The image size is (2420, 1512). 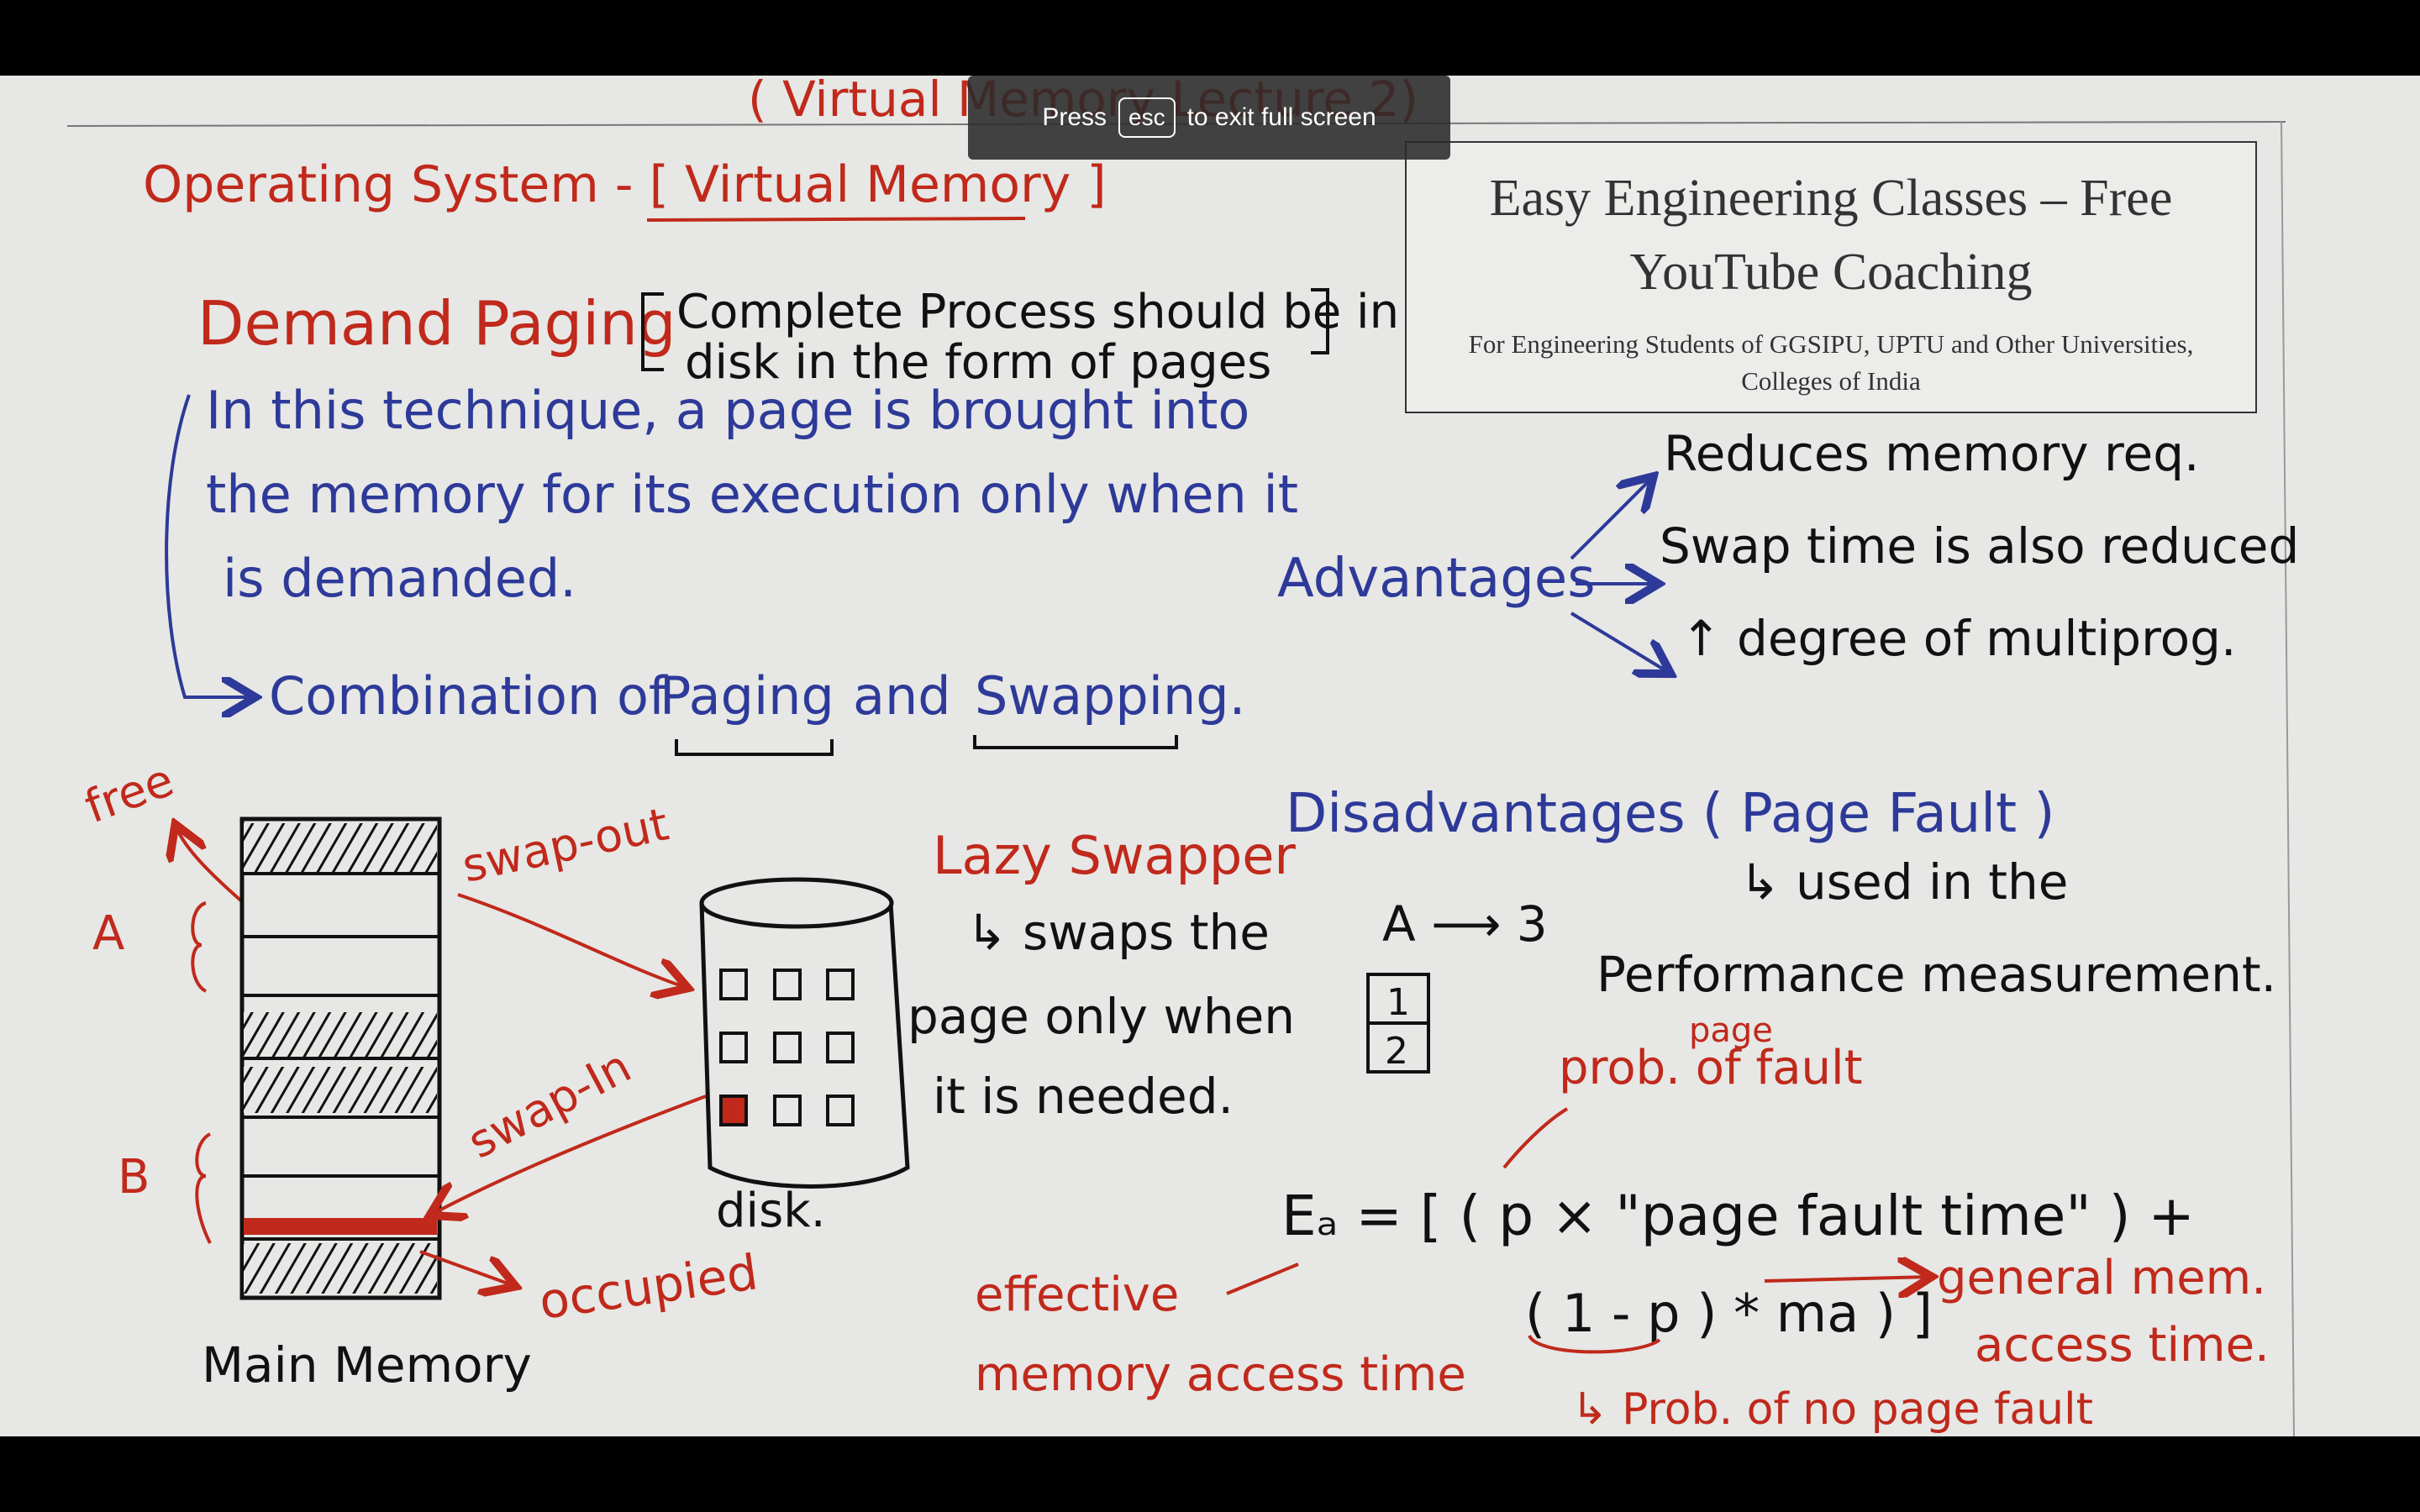 I want to click on esc-key-badge: esc, so click(x=1147, y=117).